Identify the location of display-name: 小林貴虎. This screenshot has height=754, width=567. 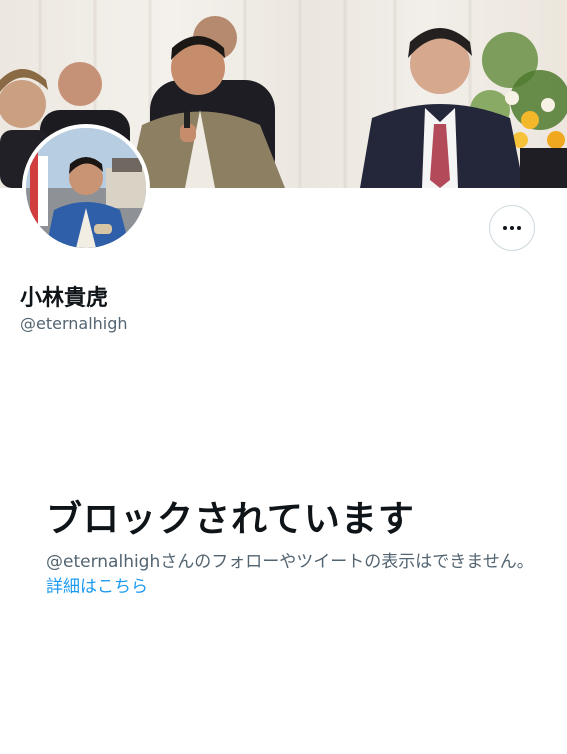
(64, 298).